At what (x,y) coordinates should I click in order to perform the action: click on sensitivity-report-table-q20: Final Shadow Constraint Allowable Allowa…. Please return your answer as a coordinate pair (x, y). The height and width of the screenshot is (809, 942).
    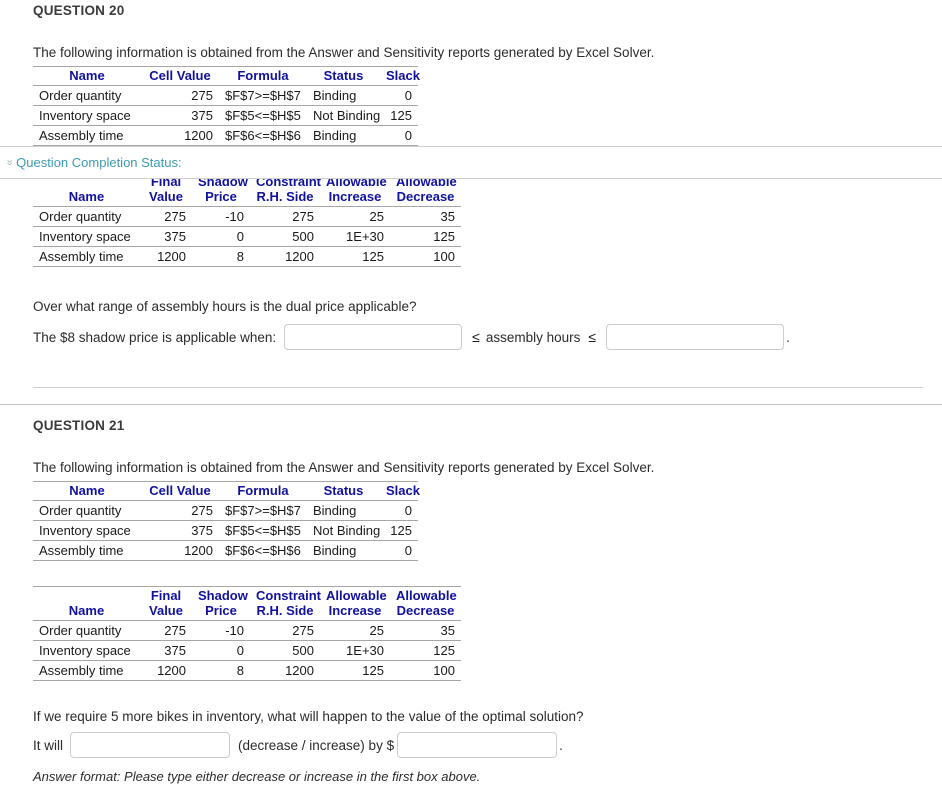
    Looking at the image, I should click on (247, 219).